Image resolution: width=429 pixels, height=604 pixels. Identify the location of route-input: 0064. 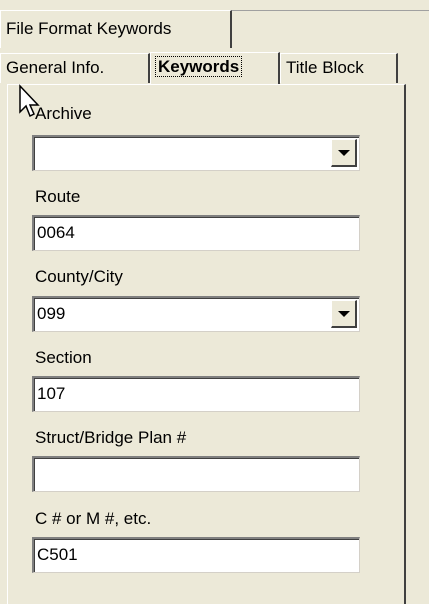
(196, 233).